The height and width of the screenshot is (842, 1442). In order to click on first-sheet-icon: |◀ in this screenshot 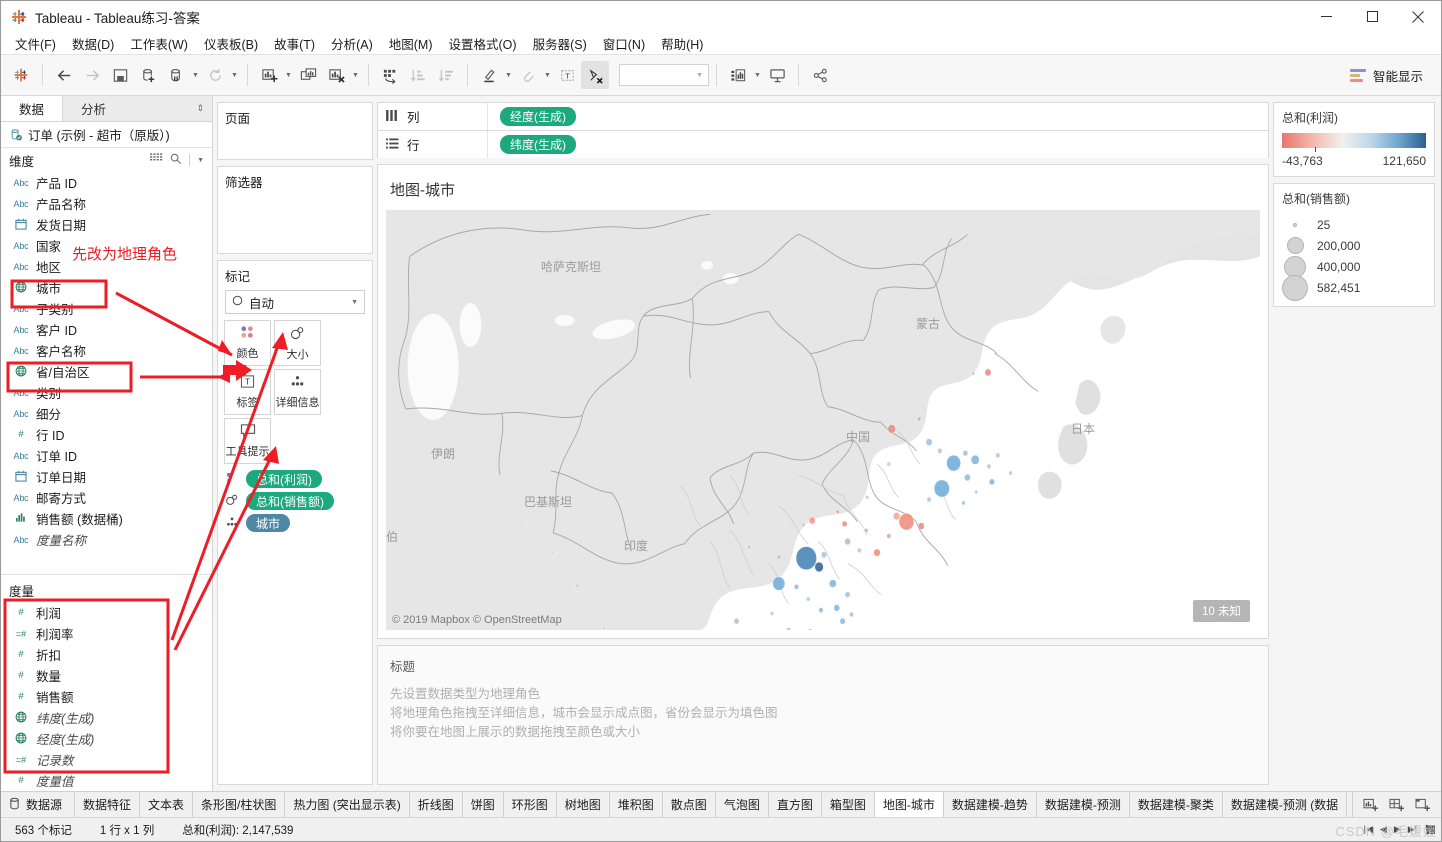, I will do `click(1368, 829)`.